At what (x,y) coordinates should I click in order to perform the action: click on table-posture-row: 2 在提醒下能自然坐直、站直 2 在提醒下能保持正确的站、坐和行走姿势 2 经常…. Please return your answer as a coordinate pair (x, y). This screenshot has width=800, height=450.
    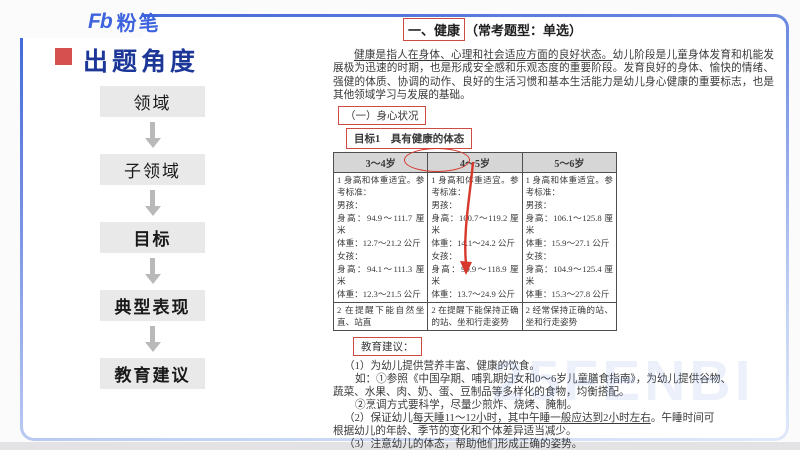
    Looking at the image, I should click on (475, 316).